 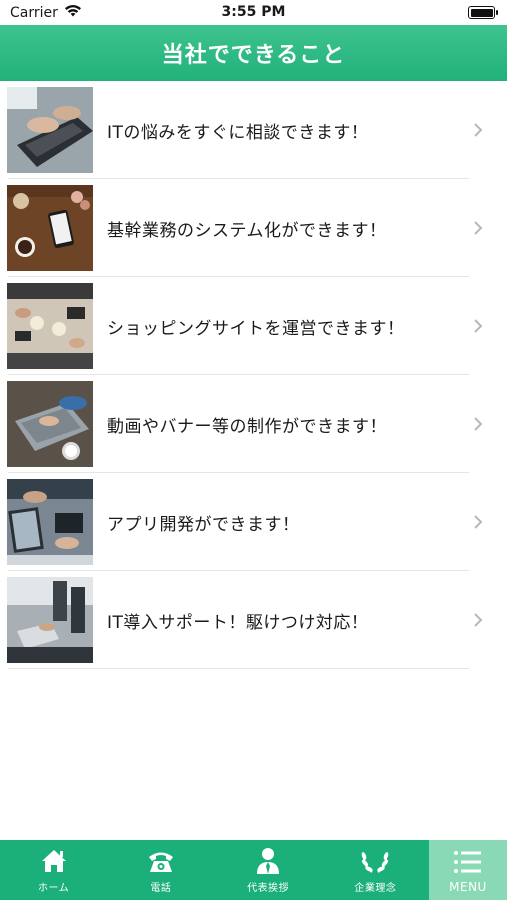 I want to click on menu-icon, so click(x=468, y=862).